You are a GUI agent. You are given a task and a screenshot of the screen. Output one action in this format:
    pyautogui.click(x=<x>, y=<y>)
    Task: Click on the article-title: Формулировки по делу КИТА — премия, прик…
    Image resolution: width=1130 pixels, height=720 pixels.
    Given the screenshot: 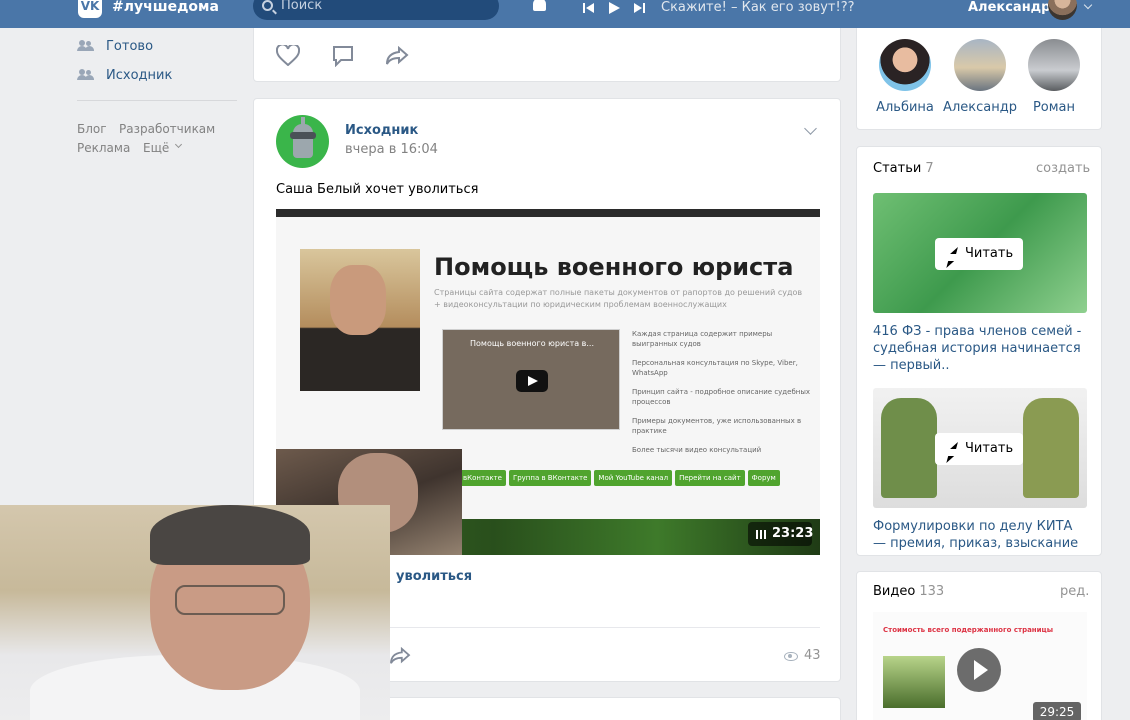 What is the action you would take?
    pyautogui.click(x=980, y=535)
    